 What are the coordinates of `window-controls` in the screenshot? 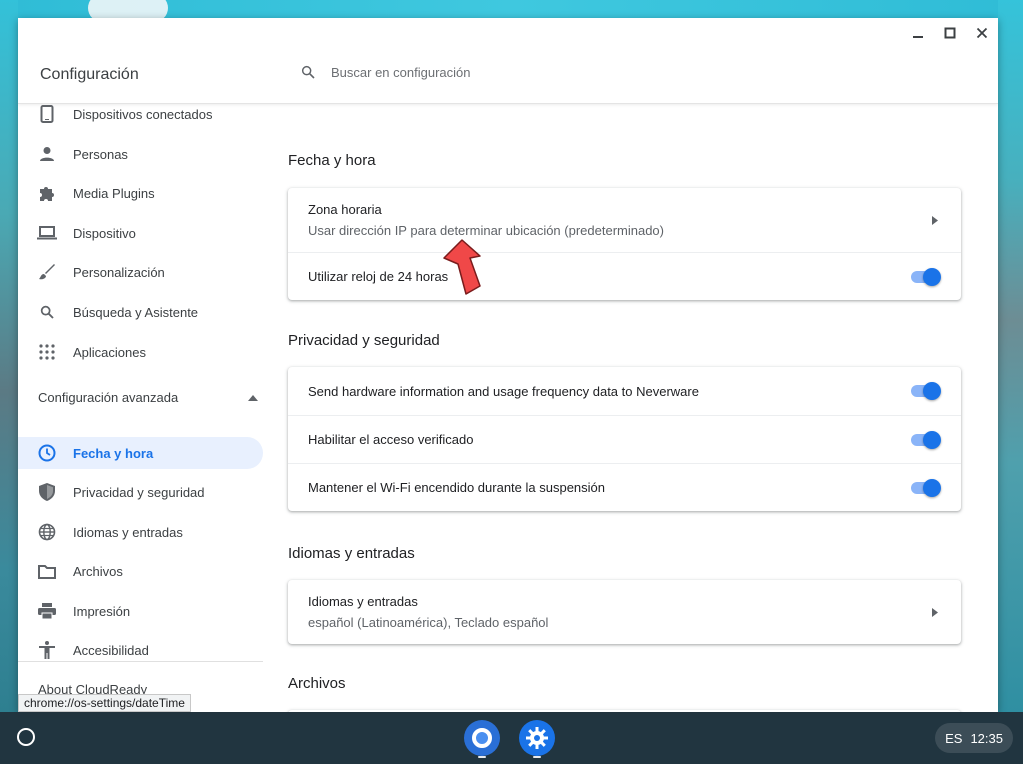 It's located at (950, 33).